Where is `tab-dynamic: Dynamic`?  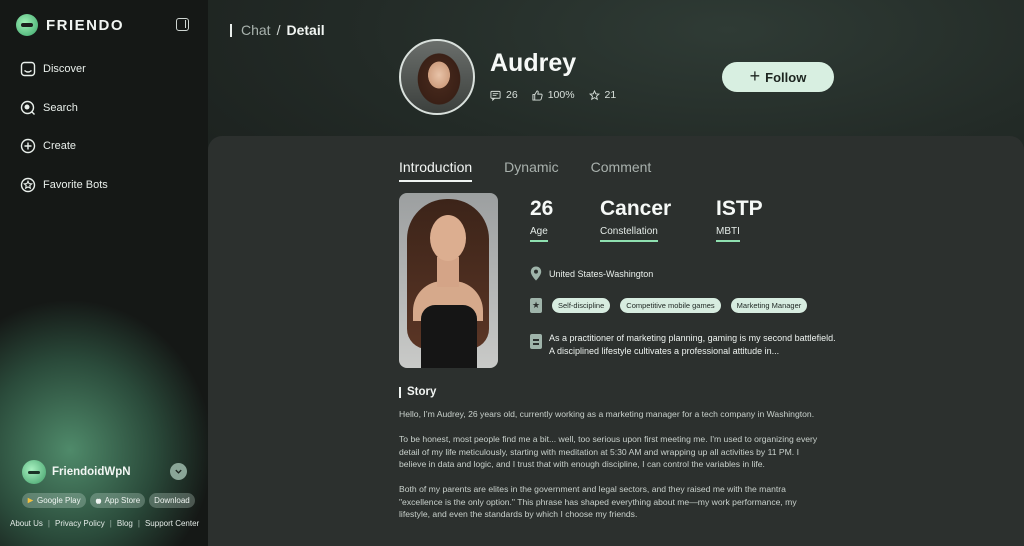
tab-dynamic: Dynamic is located at coordinates (531, 170).